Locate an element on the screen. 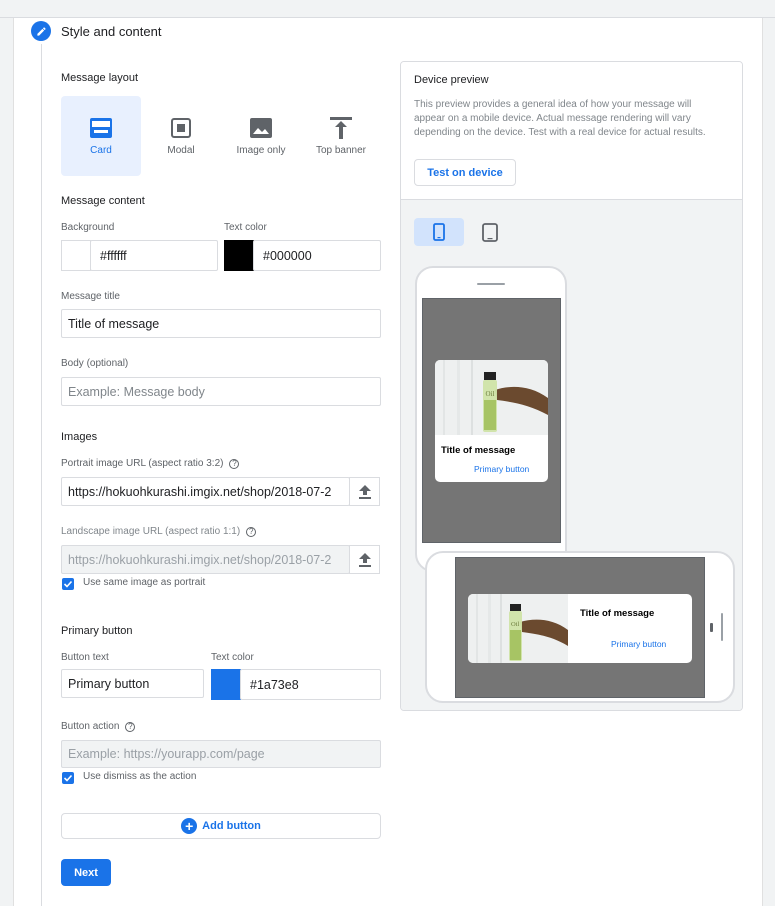  same-image-checkbox is located at coordinates (68, 584).